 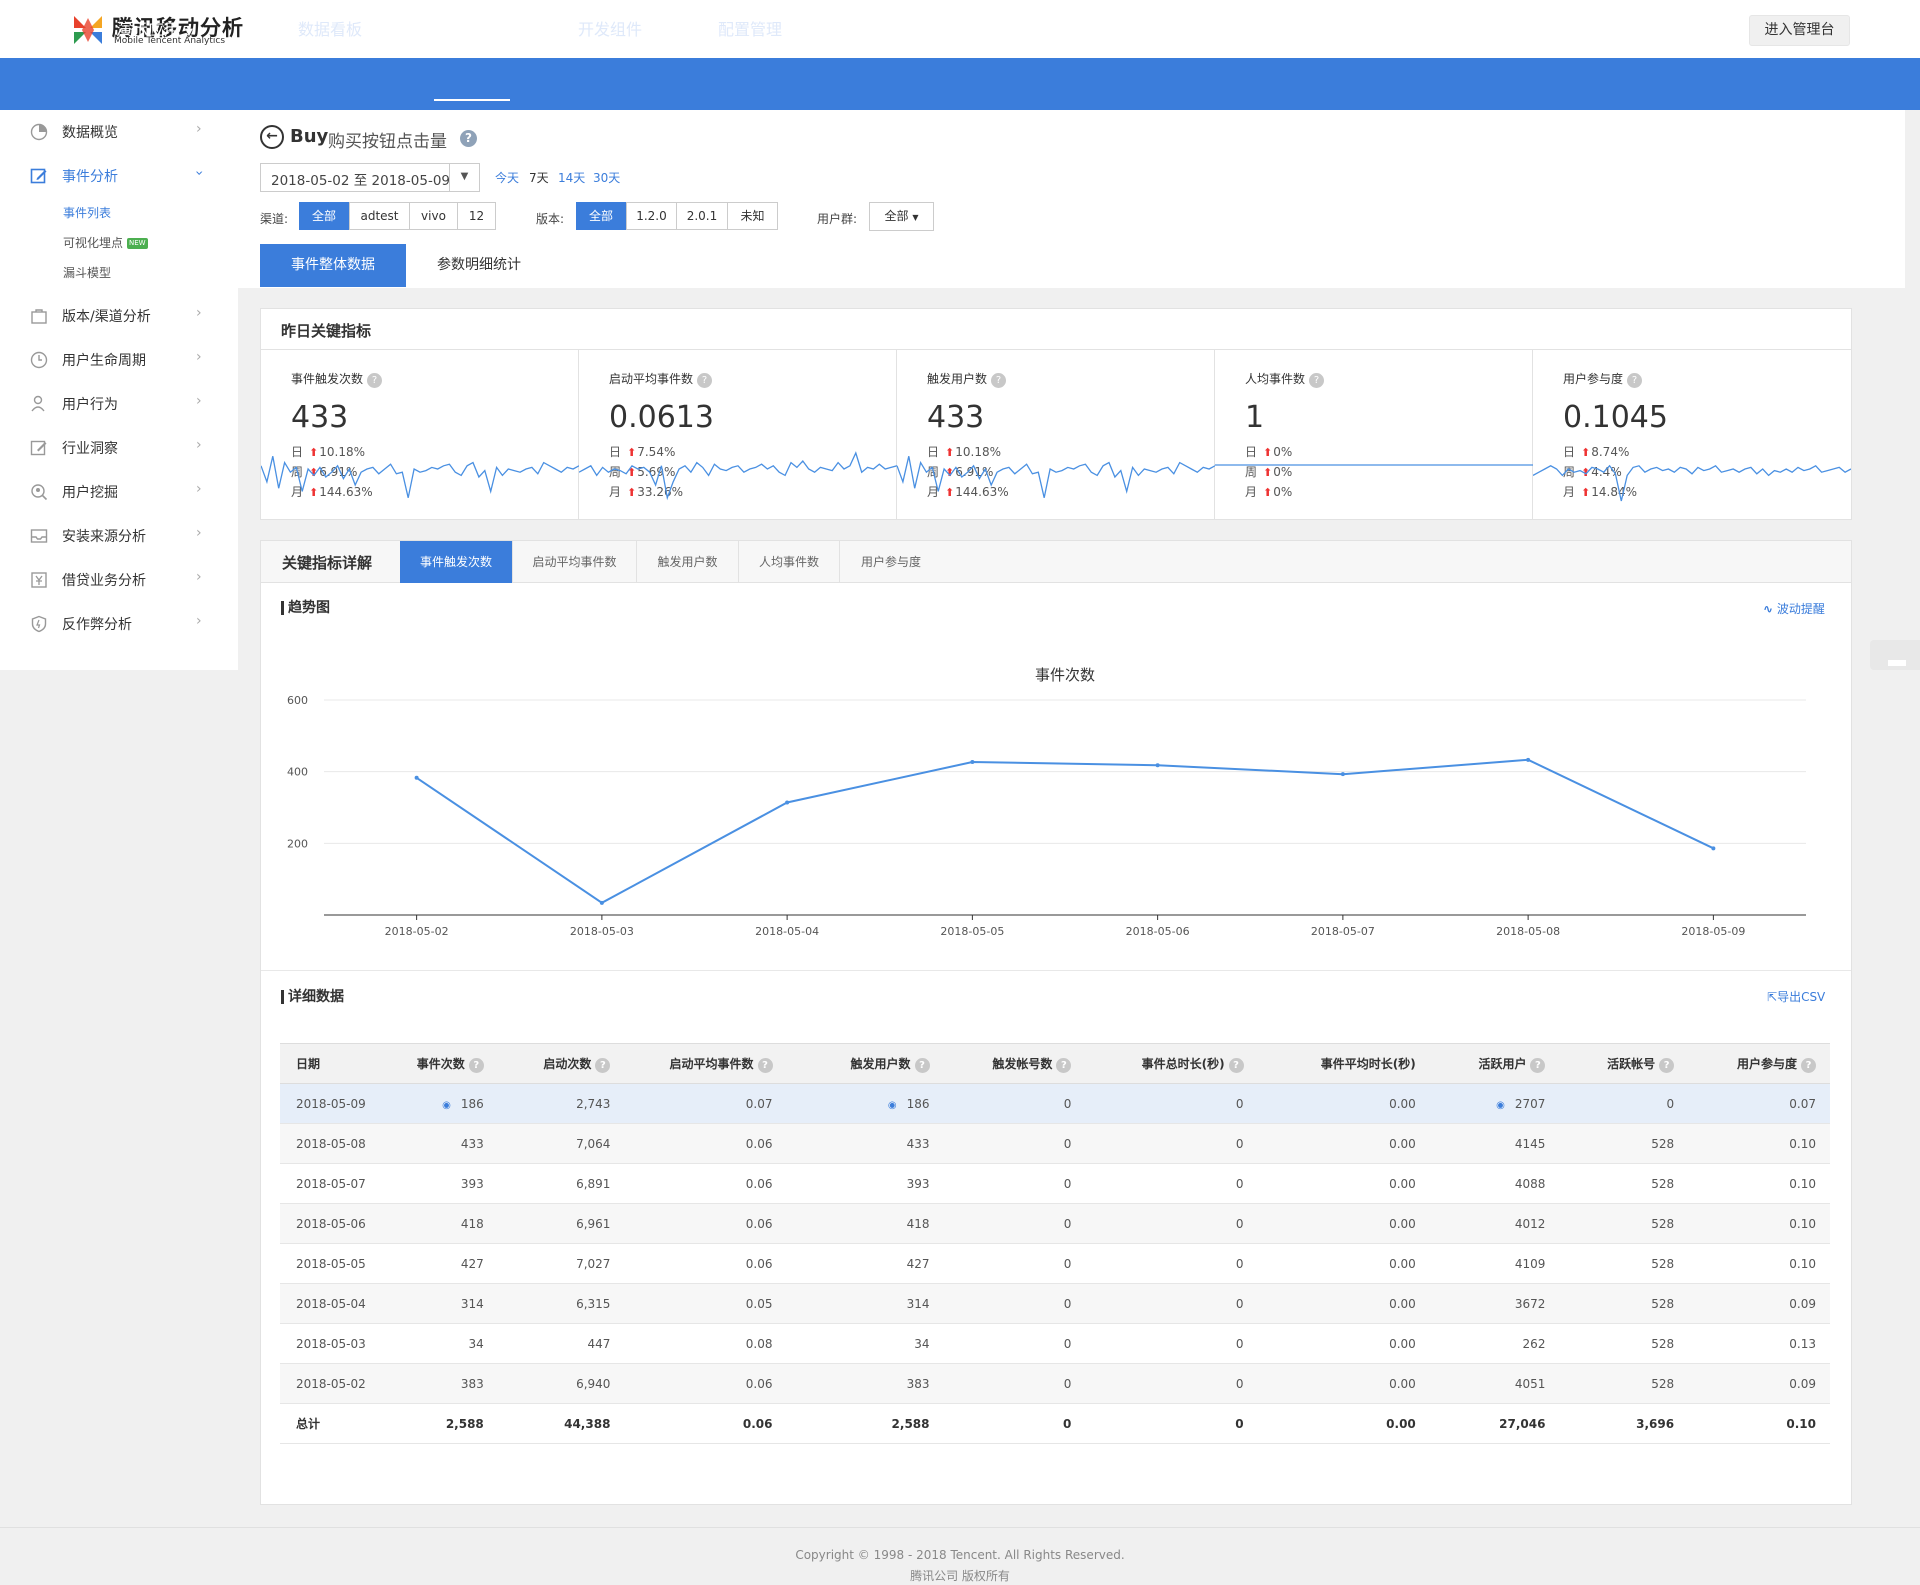 I want to click on version-all: 全部, so click(x=601, y=216).